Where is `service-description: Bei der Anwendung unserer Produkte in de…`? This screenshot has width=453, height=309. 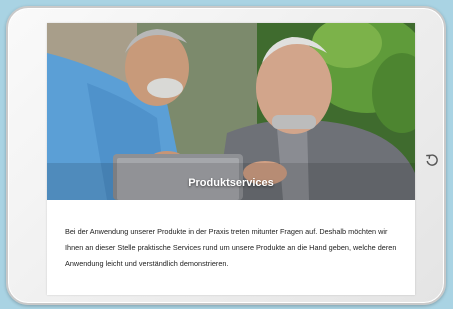
service-description: Bei der Anwendung unserer Produkte in de… is located at coordinates (231, 247).